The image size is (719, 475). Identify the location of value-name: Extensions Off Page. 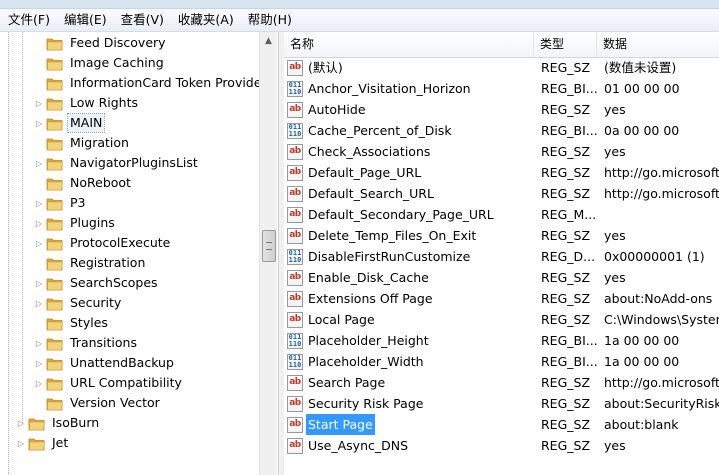
(370, 298).